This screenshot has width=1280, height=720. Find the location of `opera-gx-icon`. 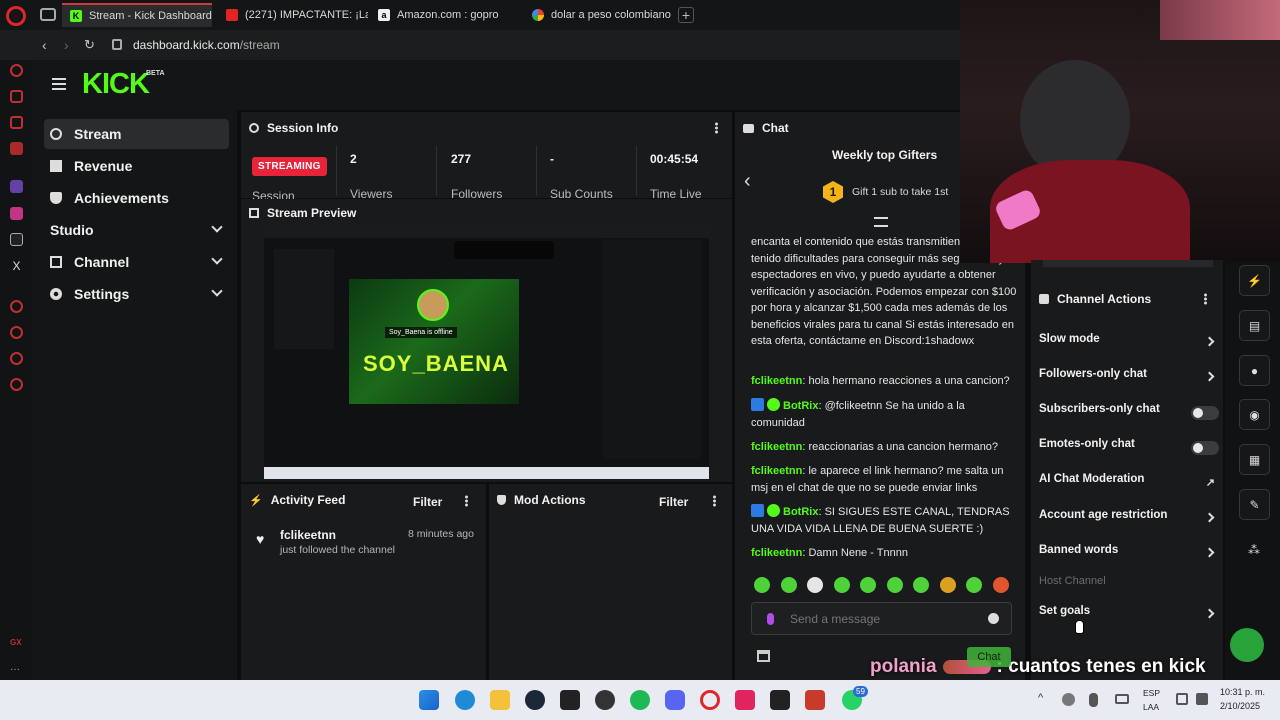

opera-gx-icon is located at coordinates (710, 700).